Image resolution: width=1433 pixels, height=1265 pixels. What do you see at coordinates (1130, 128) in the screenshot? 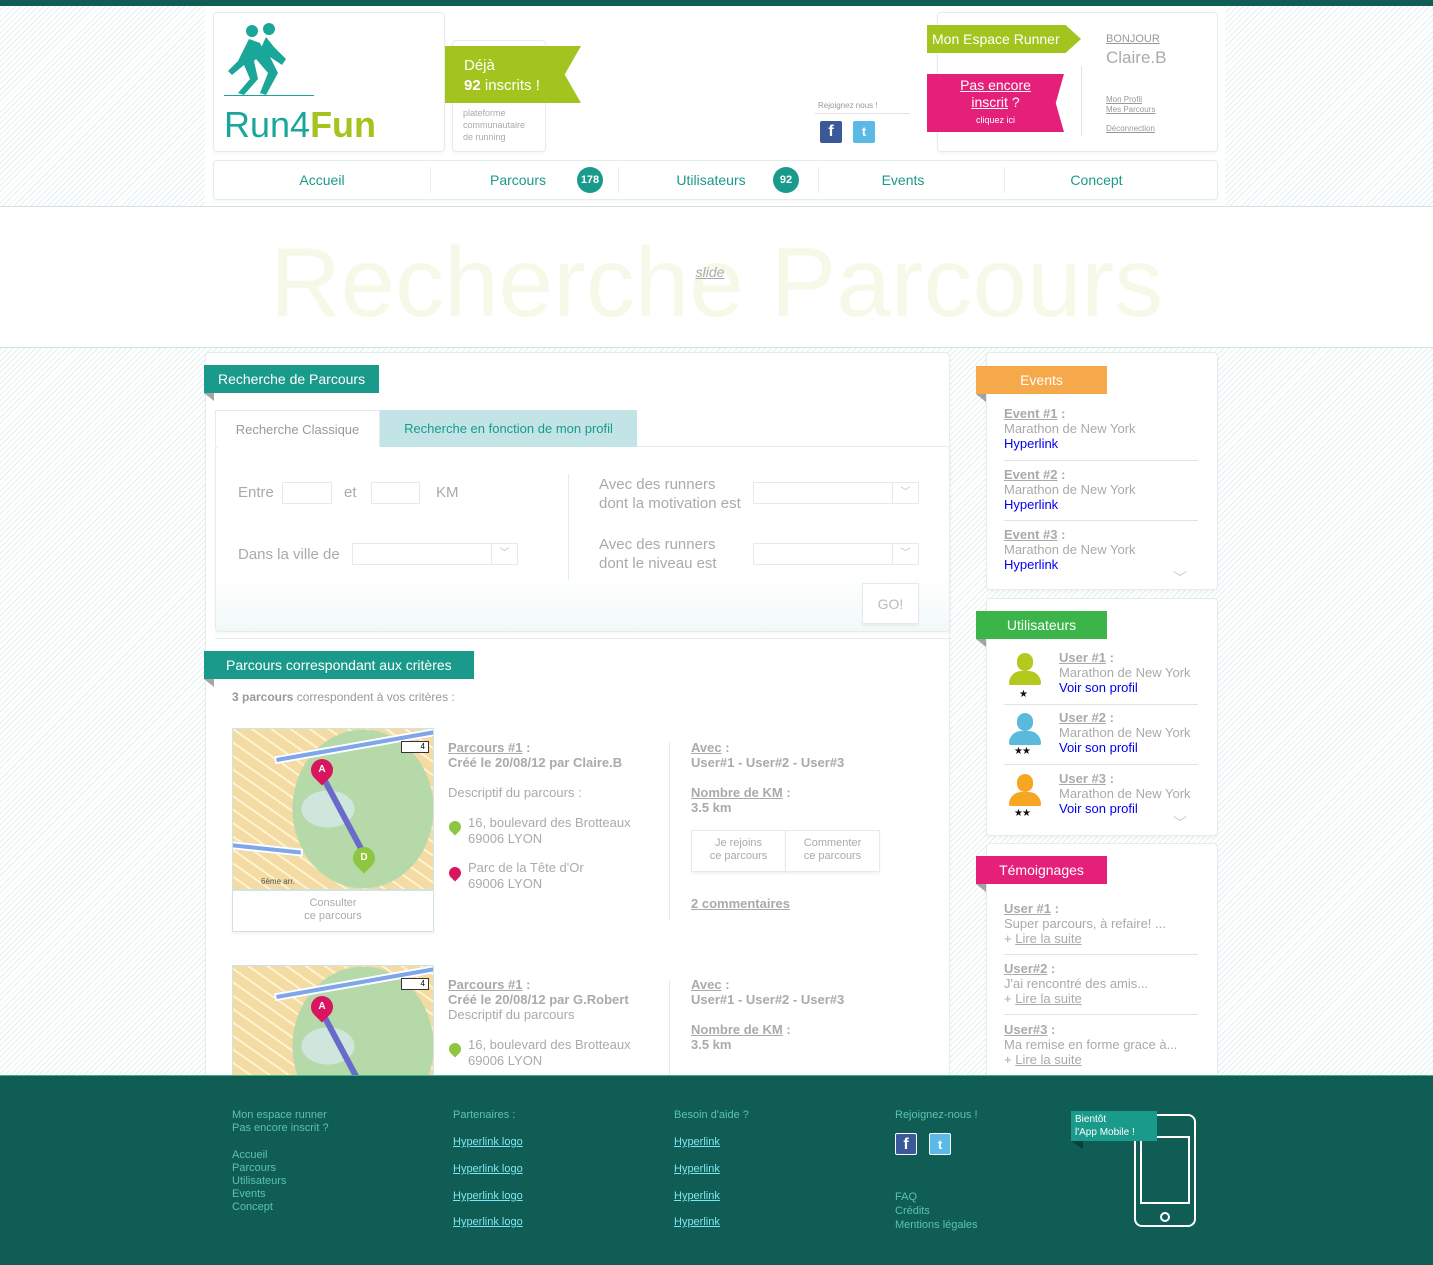
I see `deconnexion-link: Déconnection` at bounding box center [1130, 128].